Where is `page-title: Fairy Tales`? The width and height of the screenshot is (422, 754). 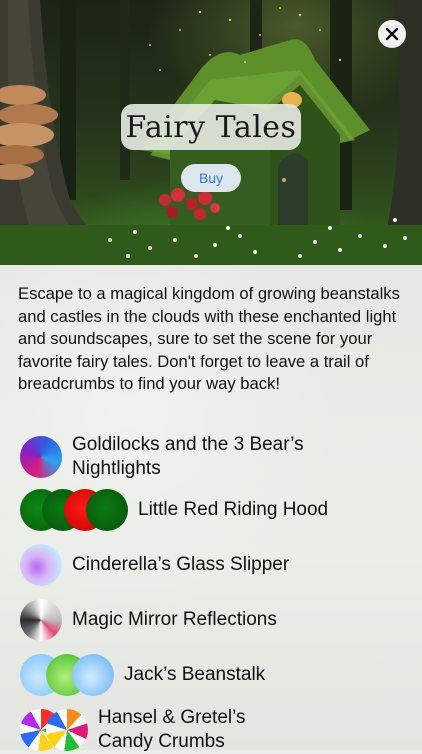
page-title: Fairy Tales is located at coordinates (211, 127).